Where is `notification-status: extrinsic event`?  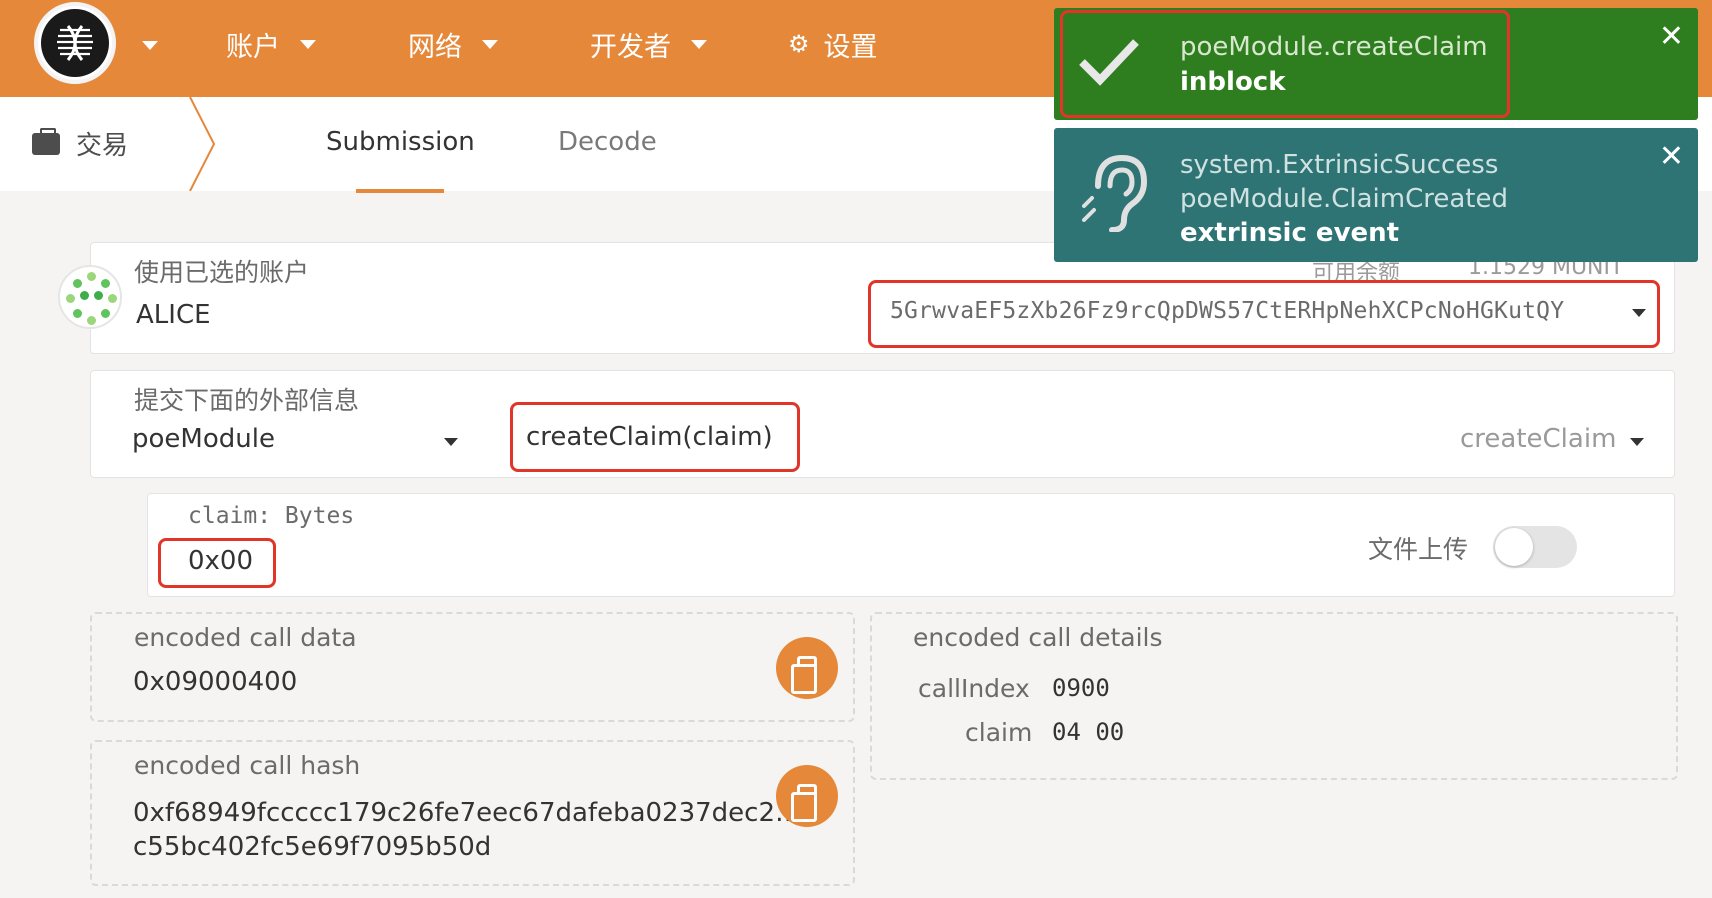
notification-status: extrinsic event is located at coordinates (1290, 233).